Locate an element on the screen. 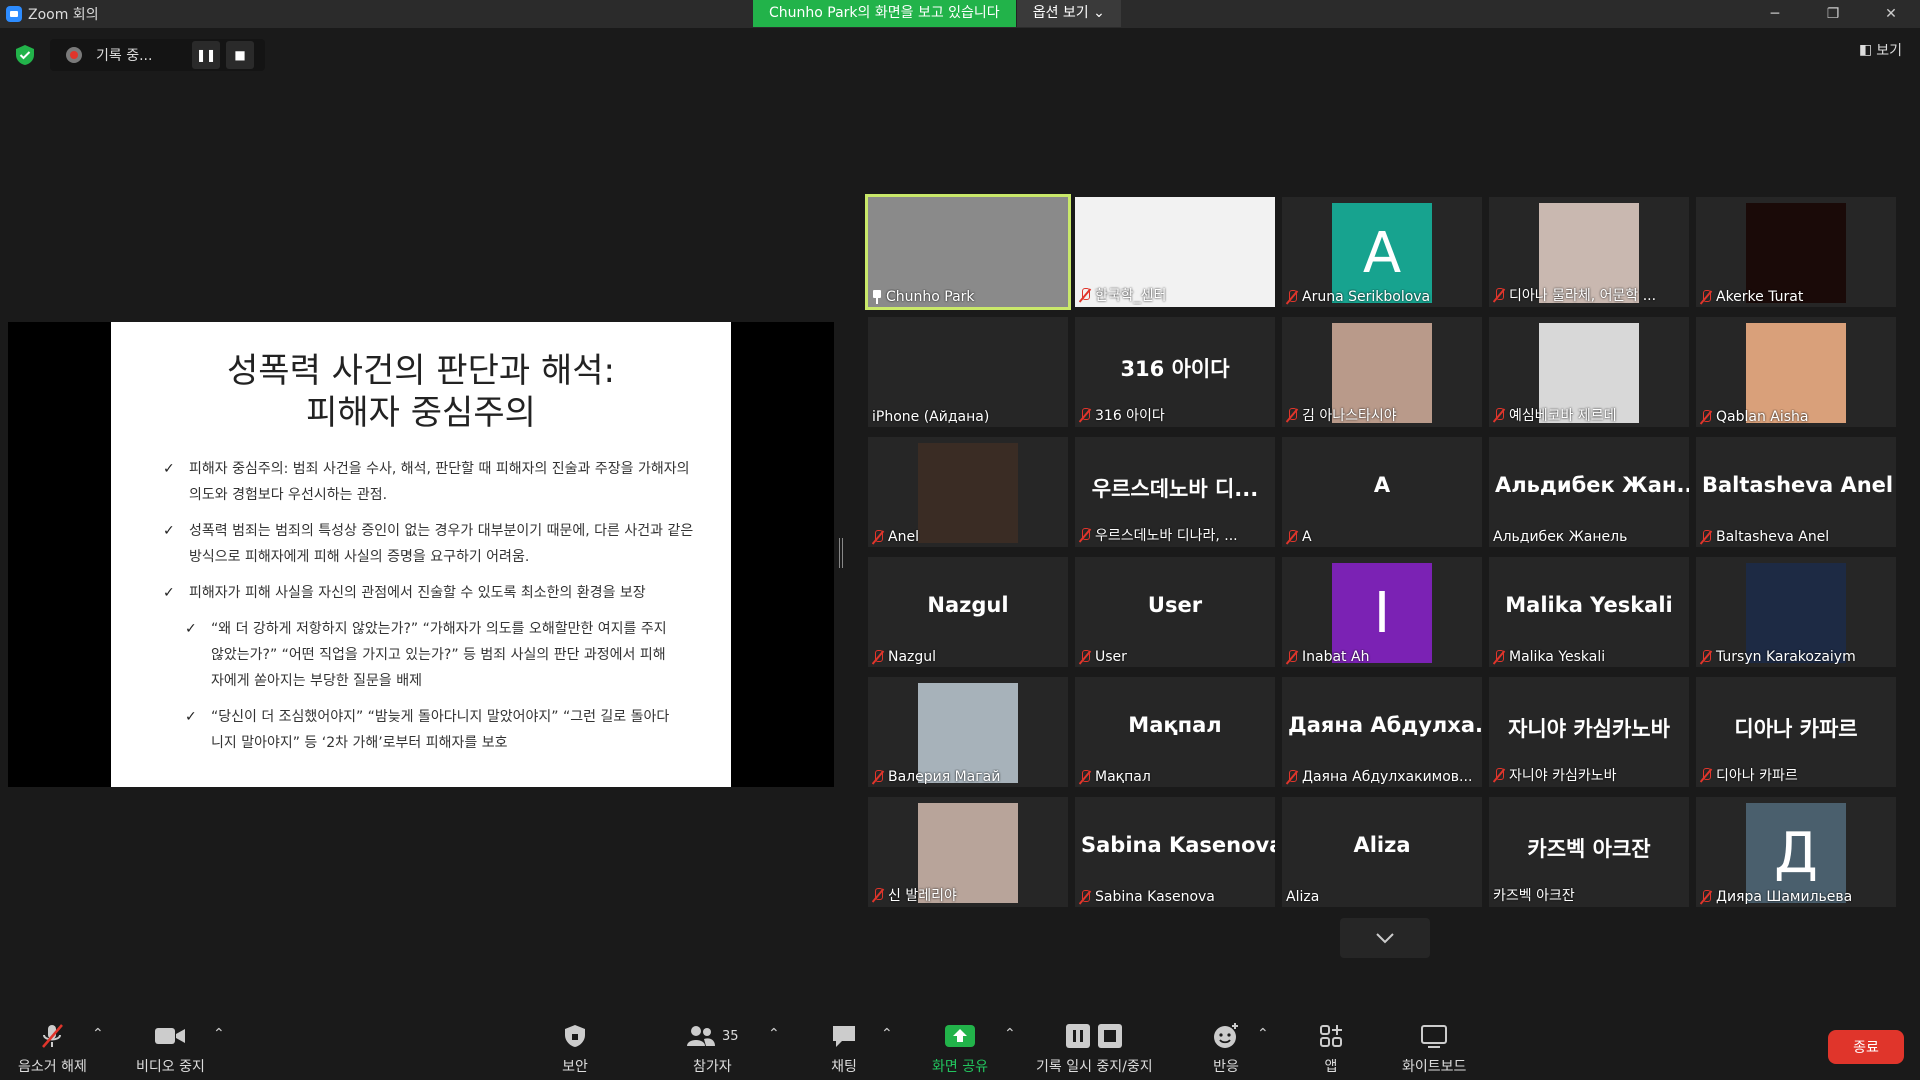 Image resolution: width=1920 pixels, height=1080 pixels. participant-name-bar: 디아나 카파르 is located at coordinates (1796, 775).